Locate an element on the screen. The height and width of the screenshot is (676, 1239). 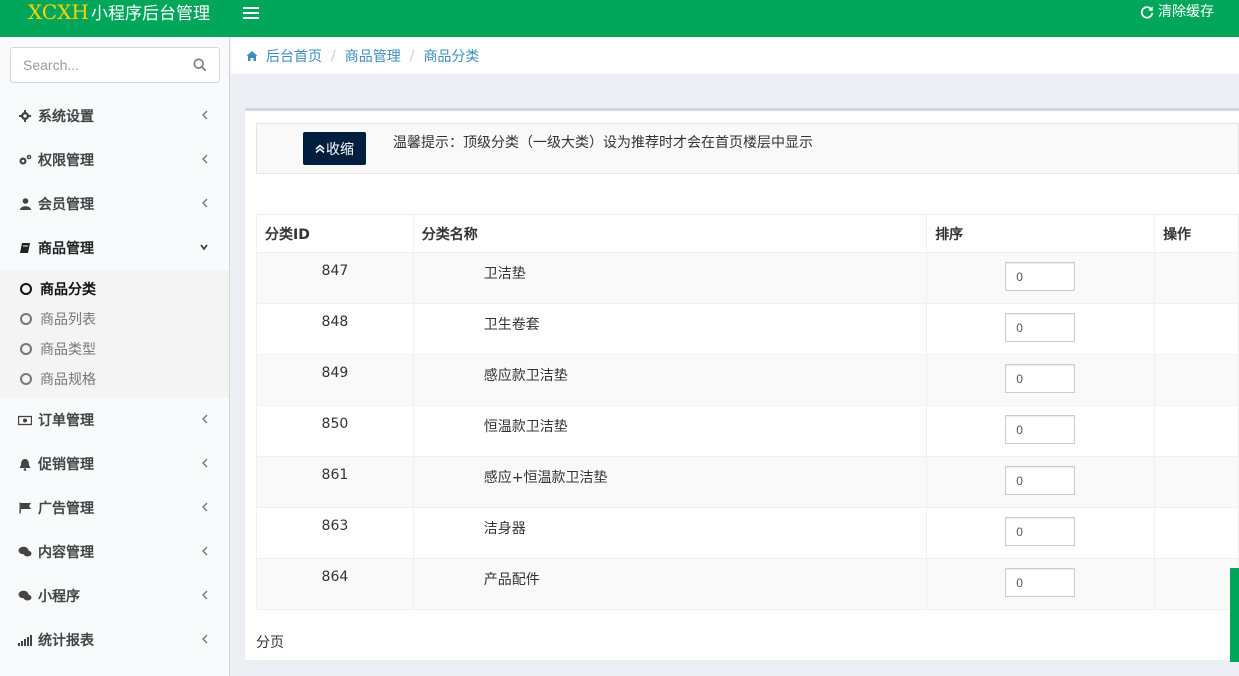
table-row: 864 产品配件 is located at coordinates (747, 584).